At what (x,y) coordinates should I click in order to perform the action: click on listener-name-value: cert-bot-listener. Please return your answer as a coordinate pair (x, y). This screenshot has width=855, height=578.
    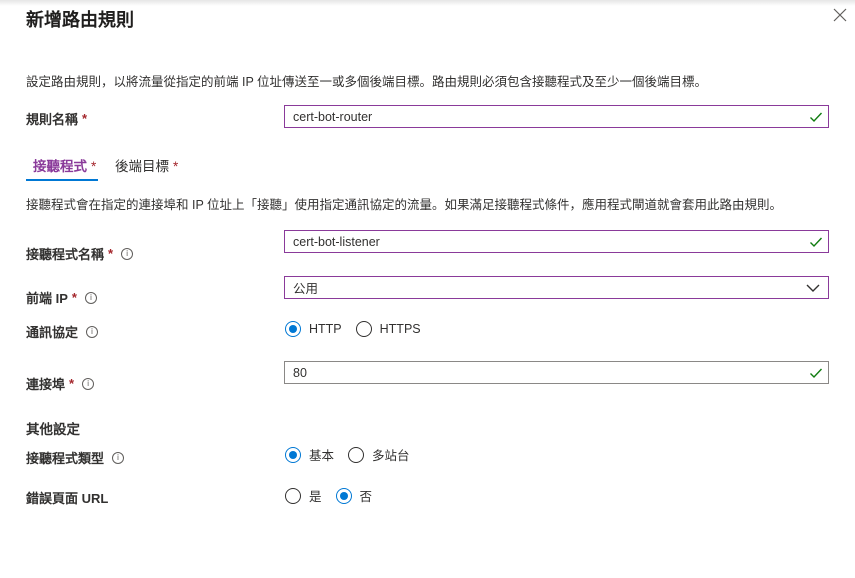
    Looking at the image, I should click on (336, 241).